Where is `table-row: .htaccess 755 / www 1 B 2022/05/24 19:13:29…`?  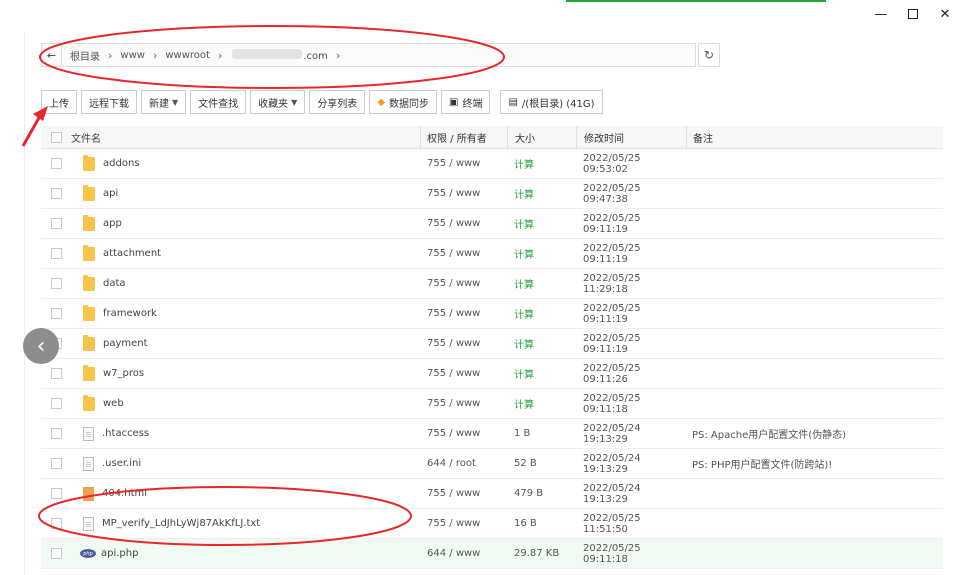 table-row: .htaccess 755 / www 1 B 2022/05/24 19:13:29… is located at coordinates (492, 434).